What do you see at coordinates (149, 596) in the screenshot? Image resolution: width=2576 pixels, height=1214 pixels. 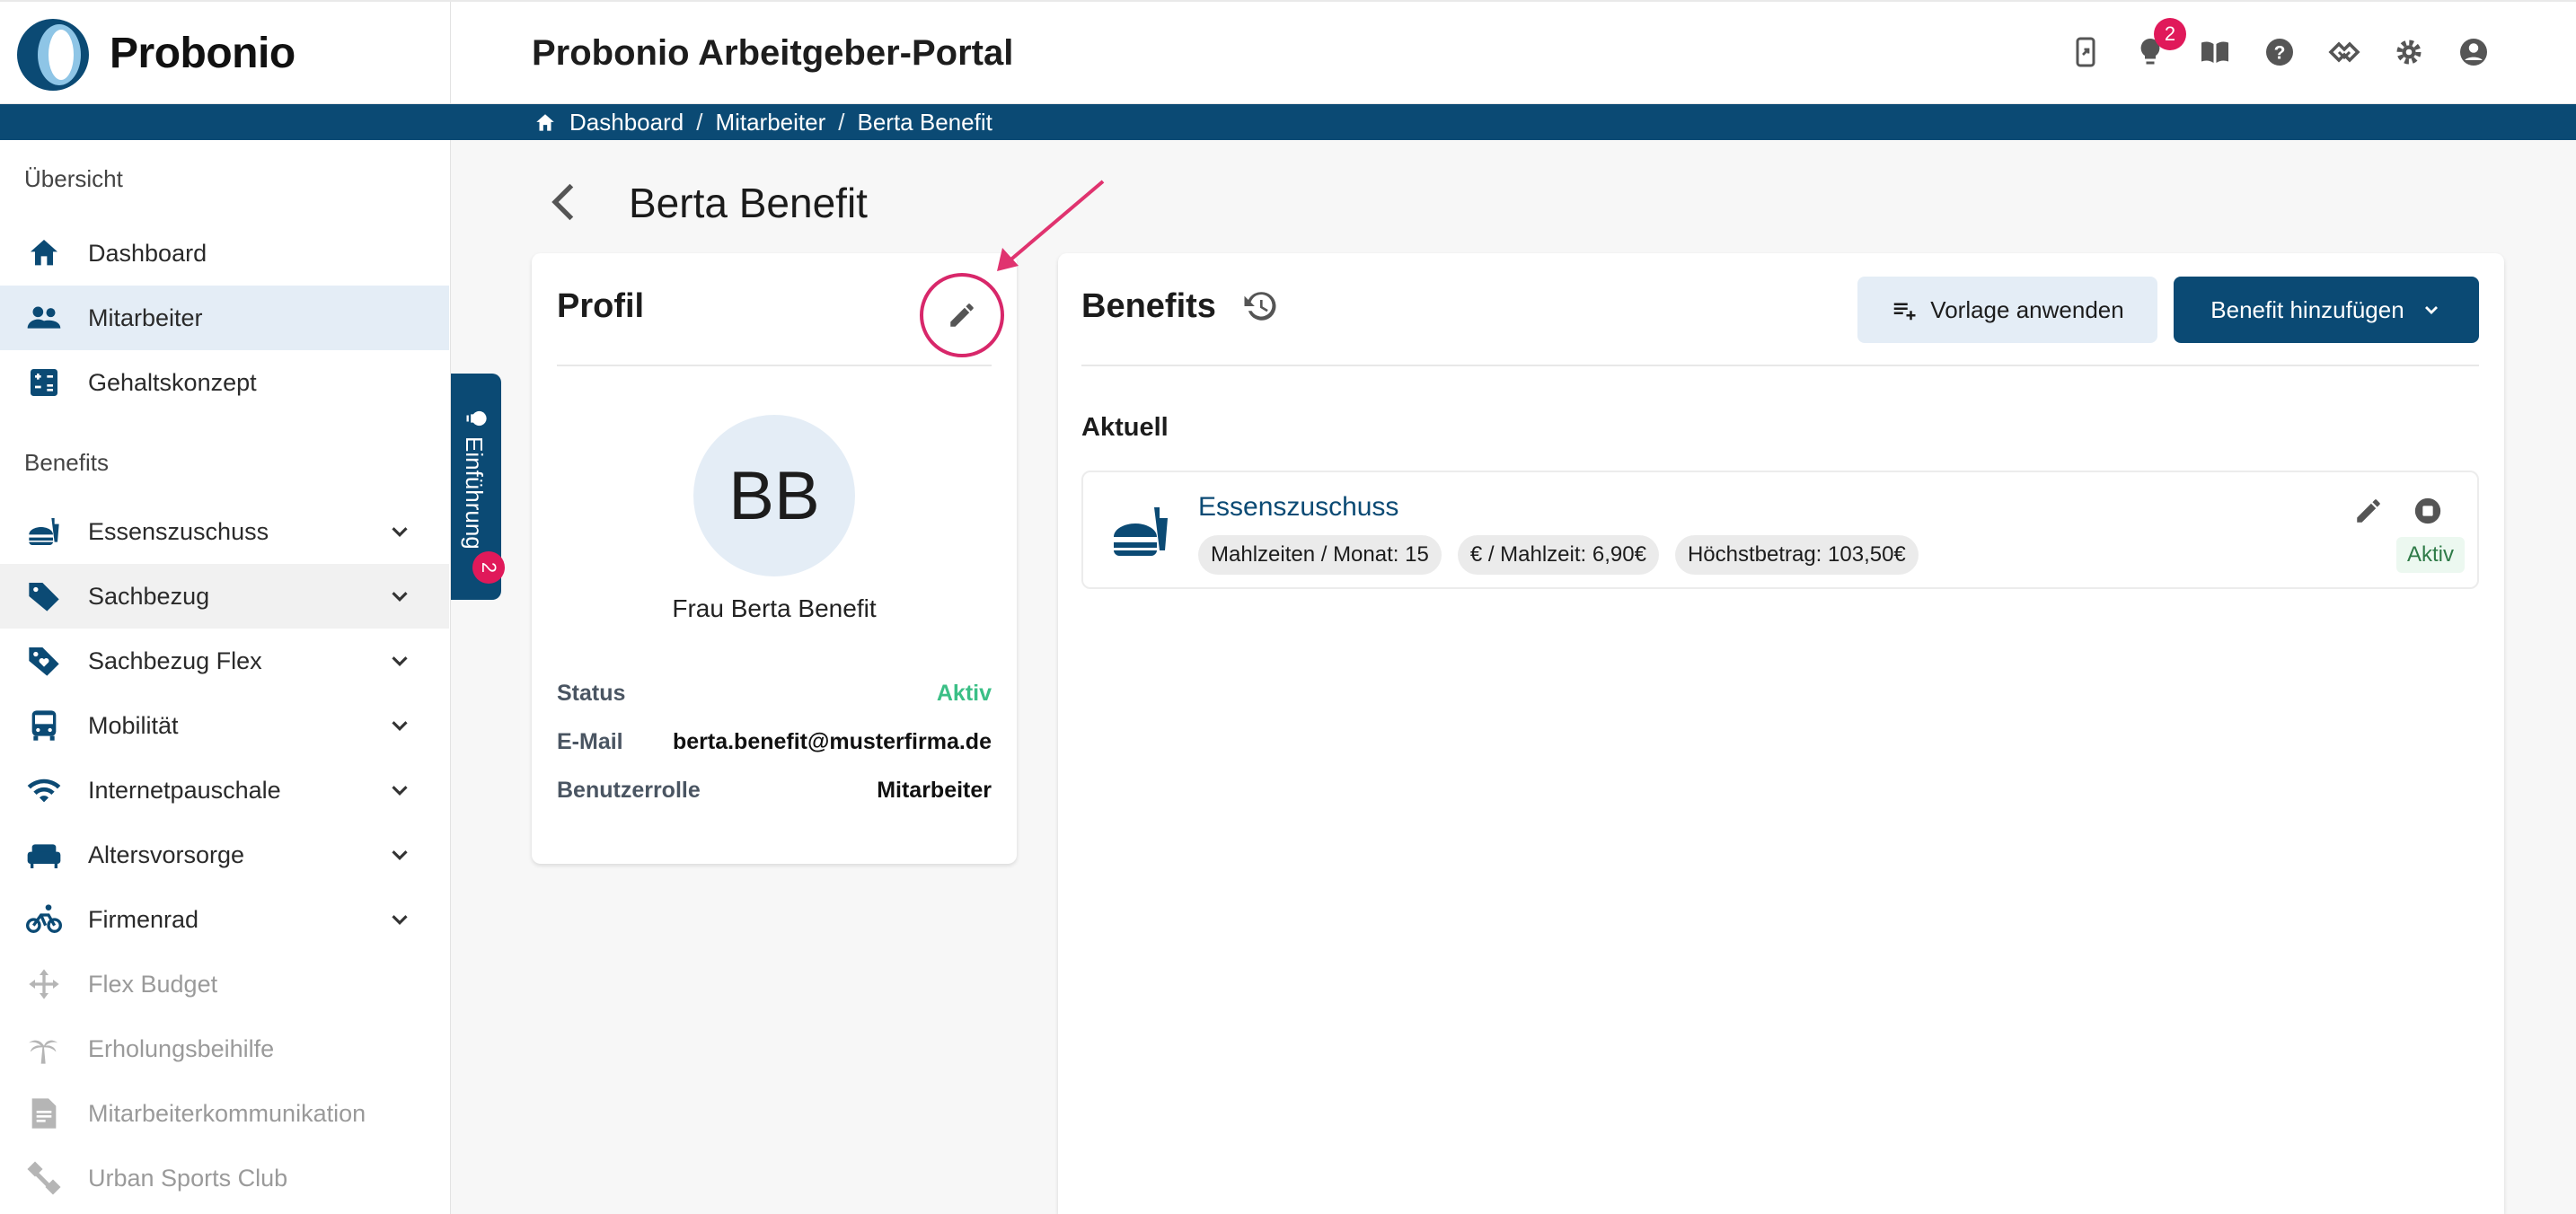 I see `sidebar-item-label: Sachbezug` at bounding box center [149, 596].